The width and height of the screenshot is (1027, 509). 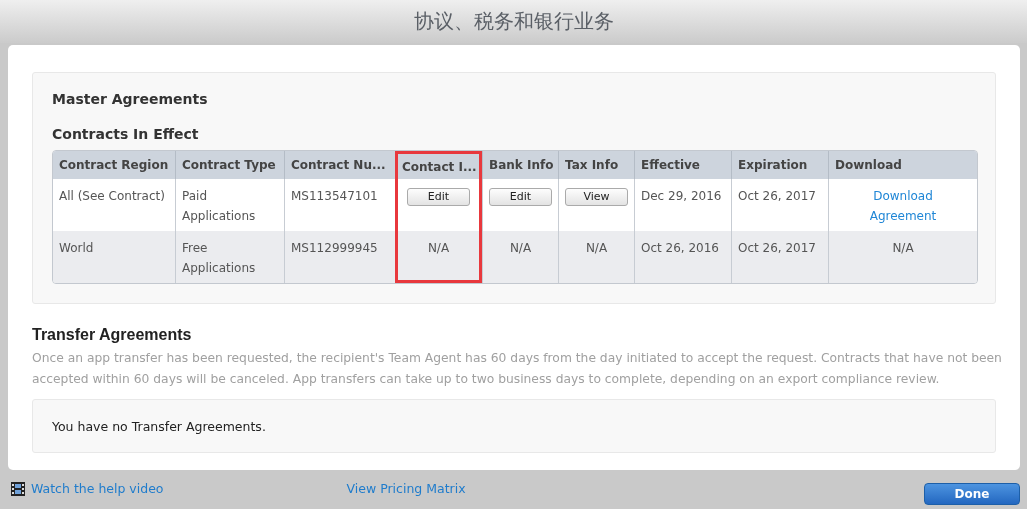 What do you see at coordinates (406, 488) in the screenshot?
I see `pricing-link: View Pricing Matrix` at bounding box center [406, 488].